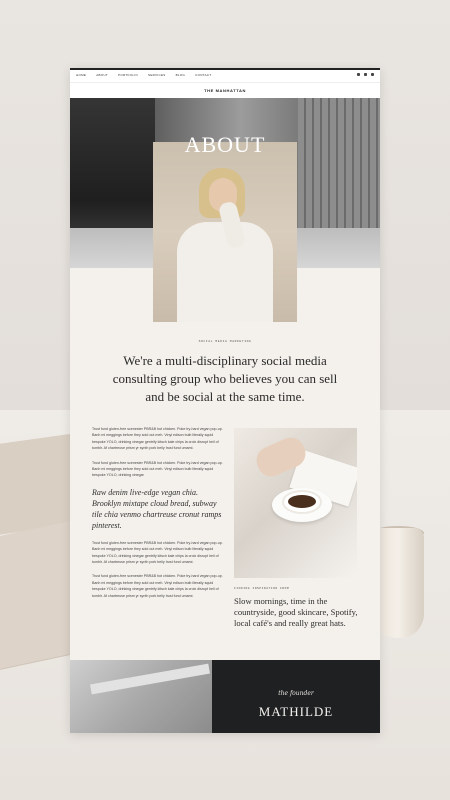  I want to click on founder-script-label: the founder, so click(296, 693).